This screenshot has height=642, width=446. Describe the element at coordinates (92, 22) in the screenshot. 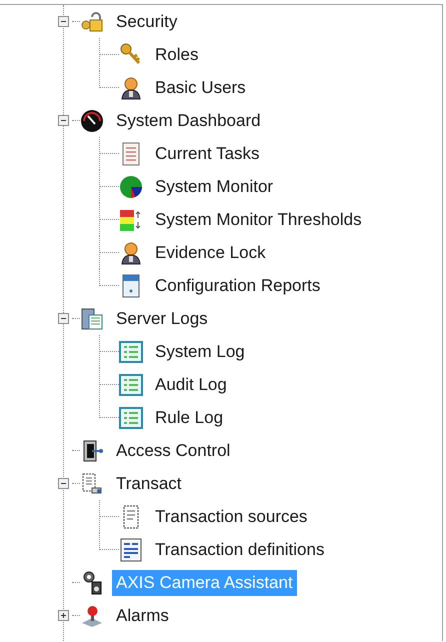

I see `padlock-keys-icon` at that location.